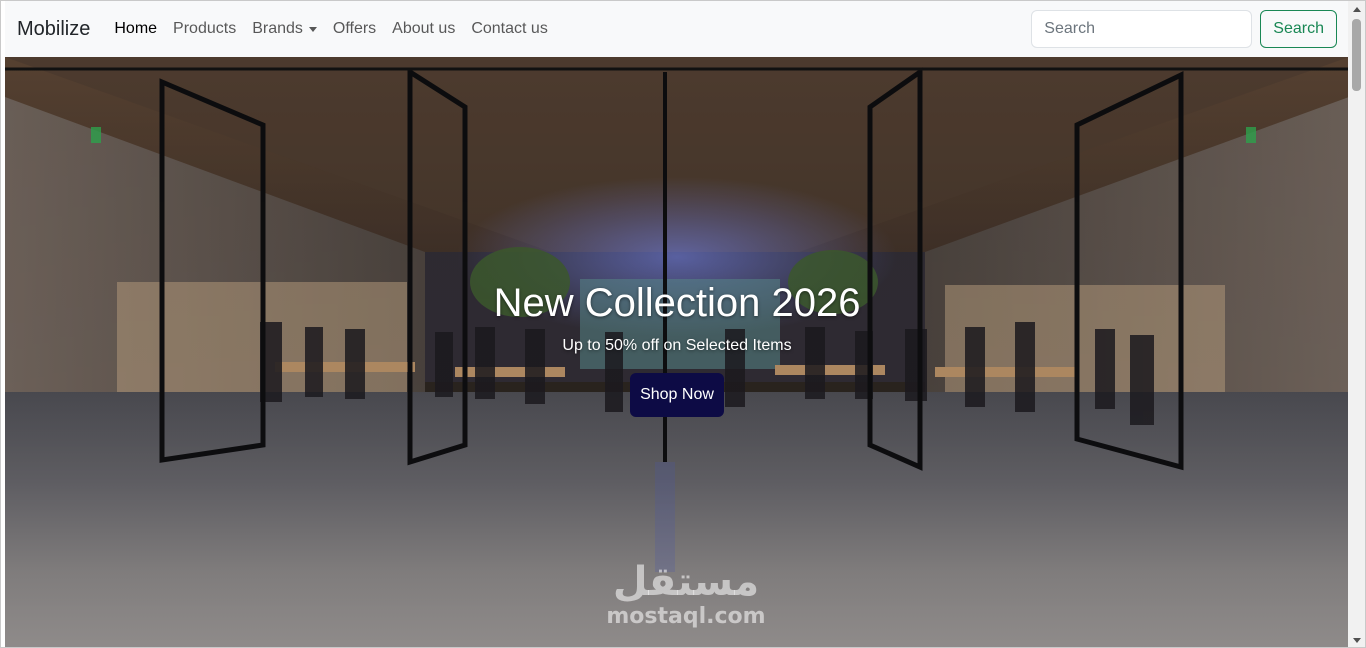  What do you see at coordinates (312, 29) in the screenshot?
I see `chevron-down-icon` at bounding box center [312, 29].